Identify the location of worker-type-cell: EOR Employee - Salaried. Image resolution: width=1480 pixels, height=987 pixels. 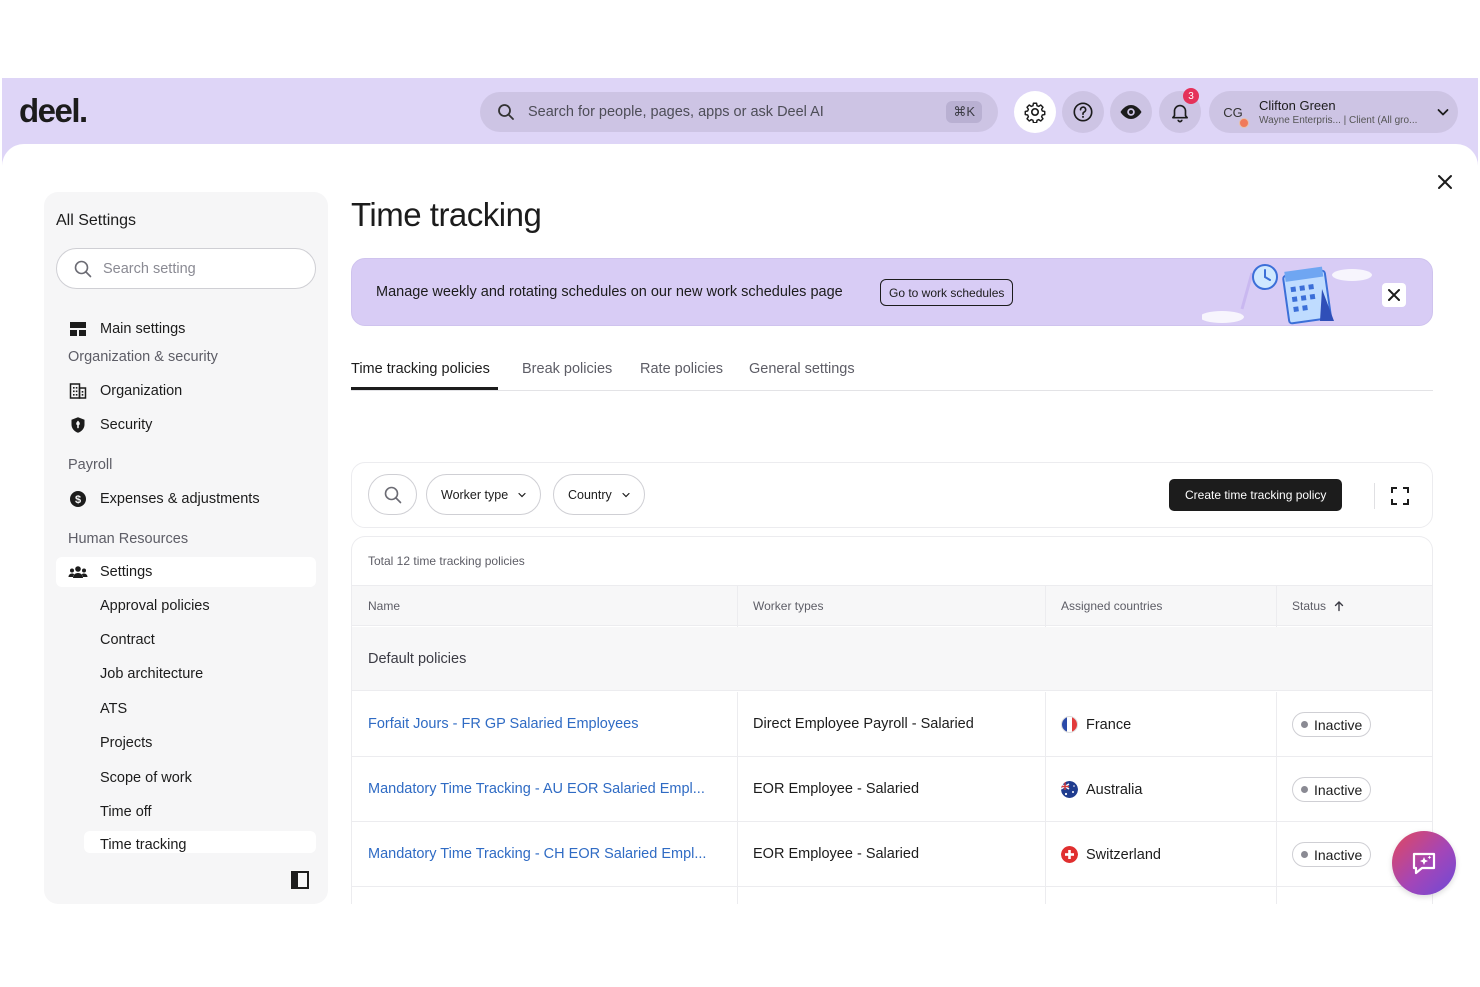
(836, 854).